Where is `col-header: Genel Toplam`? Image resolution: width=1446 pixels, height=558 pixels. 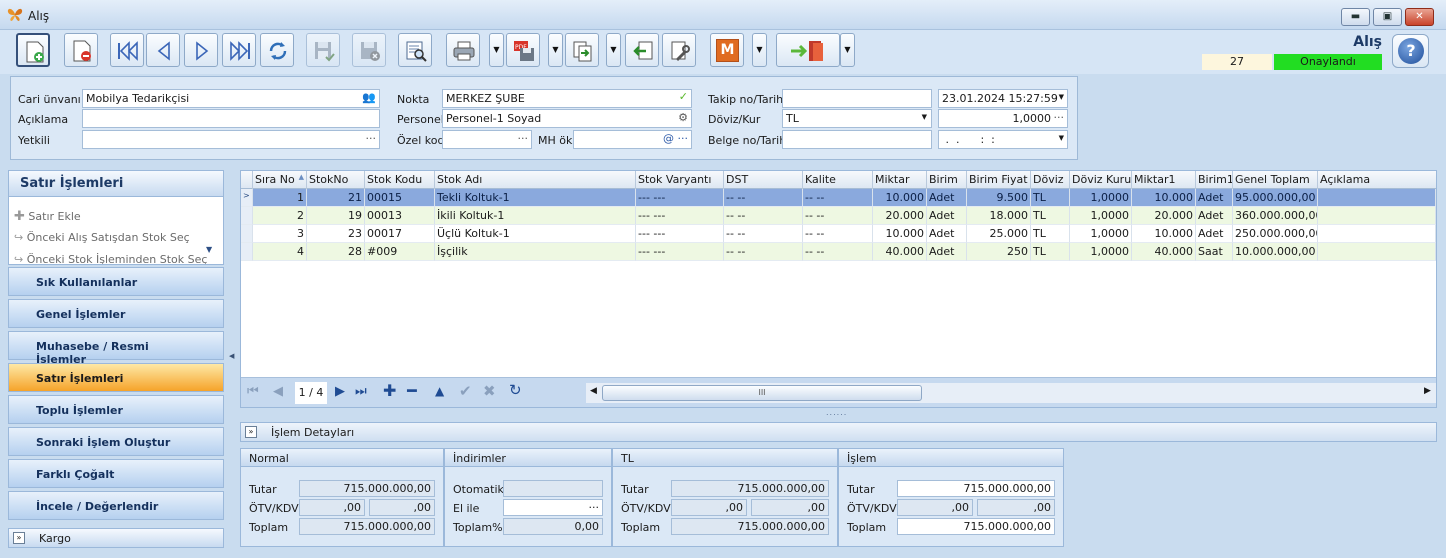
col-header: Genel Toplam is located at coordinates (1275, 180).